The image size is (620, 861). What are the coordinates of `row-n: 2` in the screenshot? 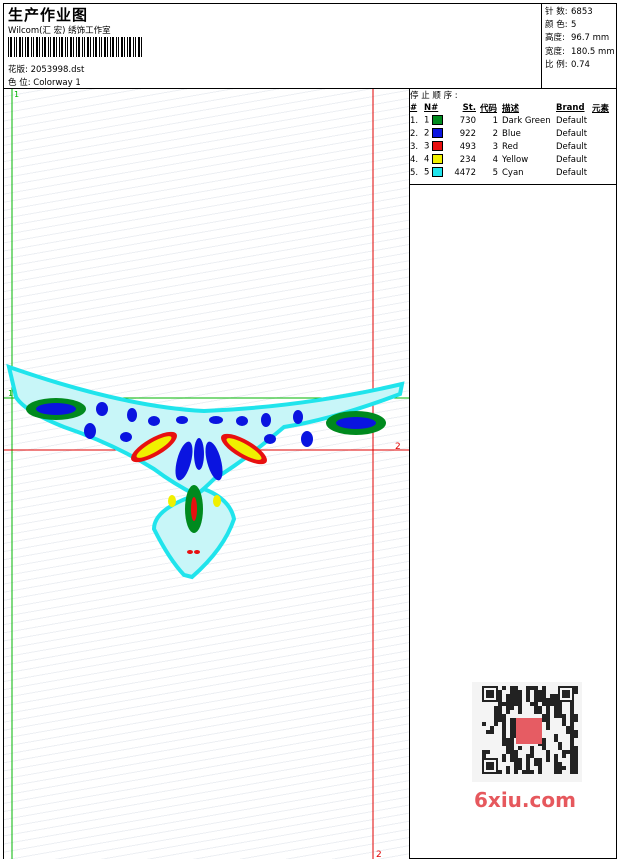 It's located at (439, 133).